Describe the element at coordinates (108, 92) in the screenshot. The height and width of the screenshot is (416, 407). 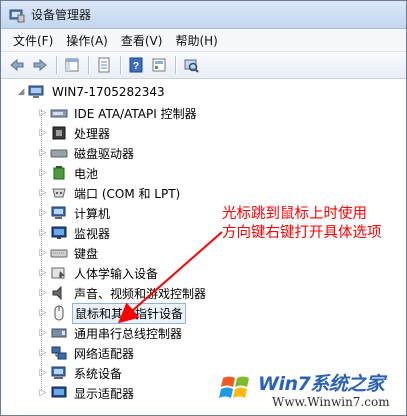
I see `tree-root-label: WIN7-1705282343` at that location.